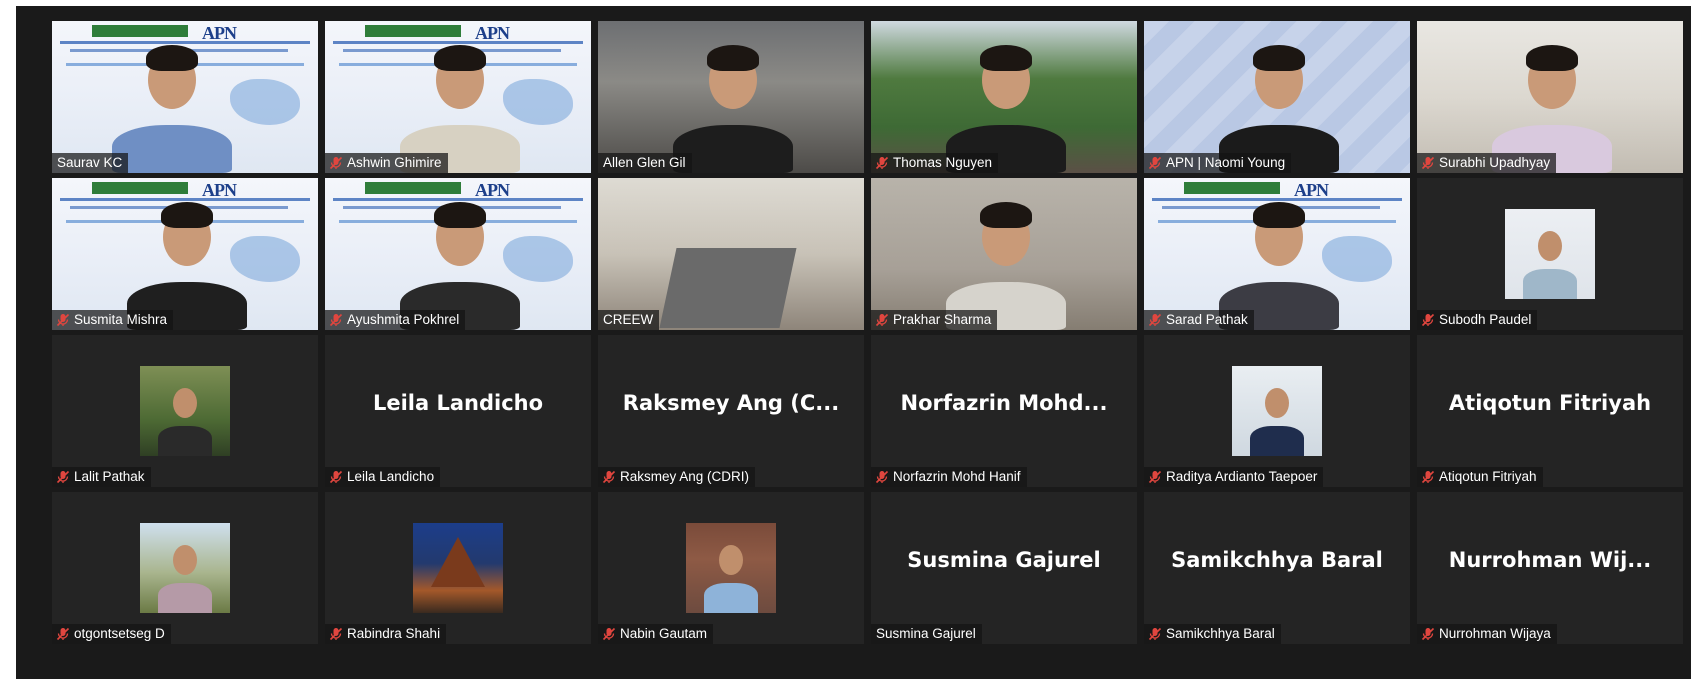 The width and height of the screenshot is (1691, 679). Describe the element at coordinates (1550, 403) in the screenshot. I see `participant-display-name: Atiqotun Fitriyah` at that location.